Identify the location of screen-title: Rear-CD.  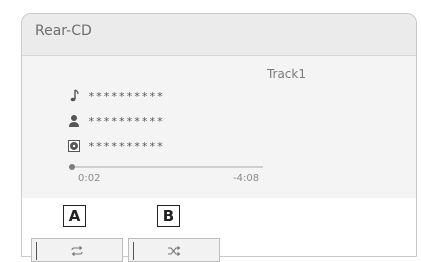
(63, 31).